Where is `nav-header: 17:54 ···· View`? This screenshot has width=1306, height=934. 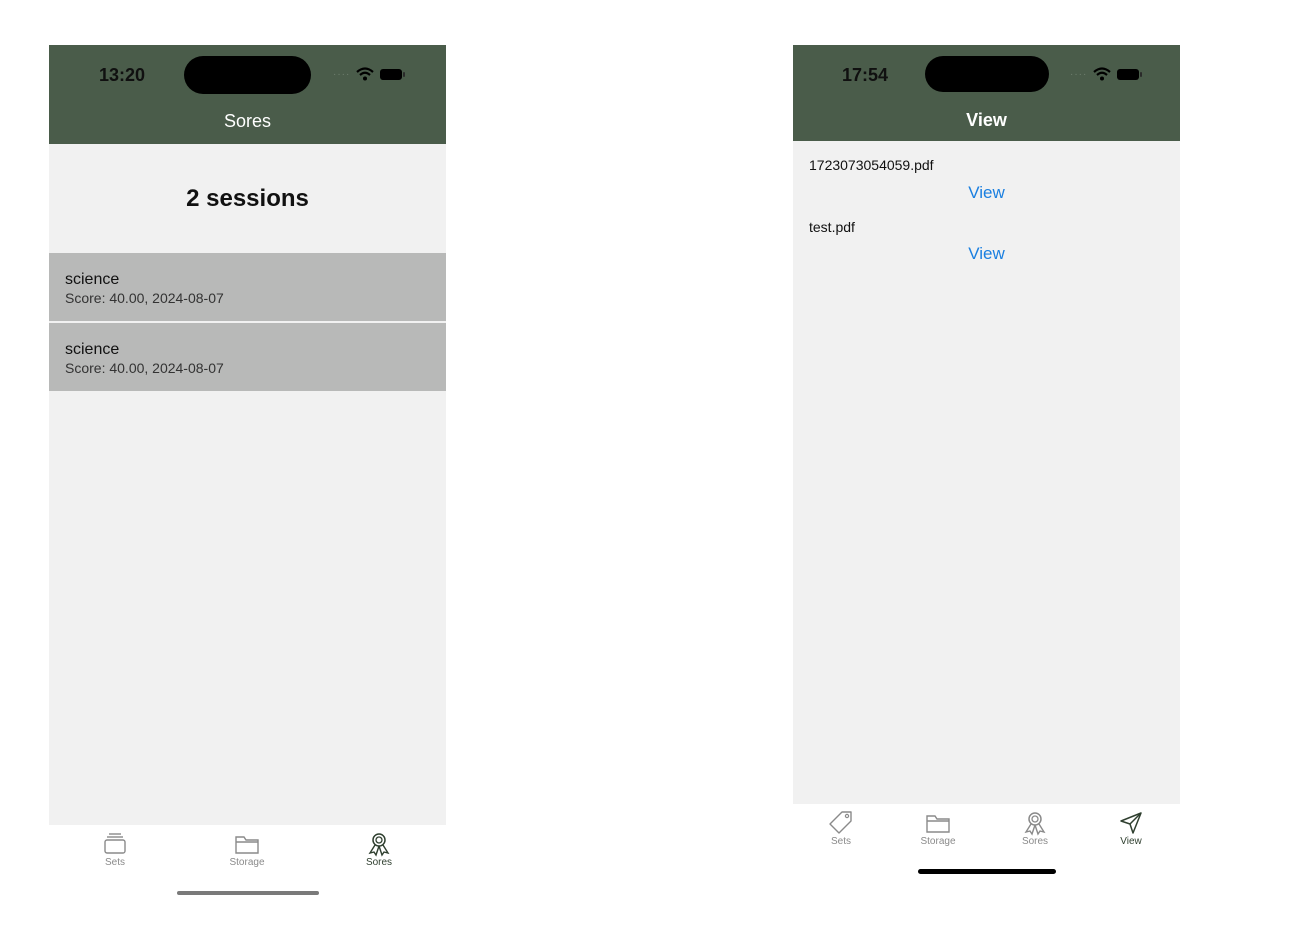 nav-header: 17:54 ···· View is located at coordinates (986, 93).